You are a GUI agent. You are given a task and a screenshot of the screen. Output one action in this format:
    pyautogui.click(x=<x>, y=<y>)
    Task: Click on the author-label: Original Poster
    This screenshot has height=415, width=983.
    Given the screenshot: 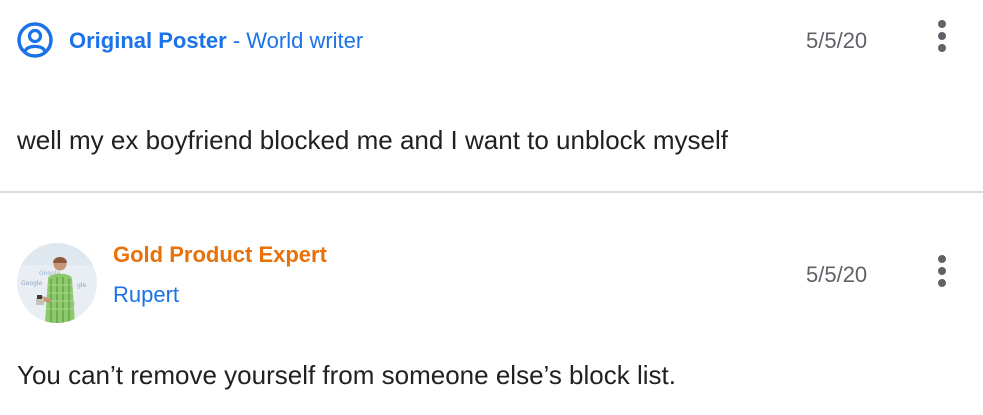 What is the action you would take?
    pyautogui.click(x=148, y=40)
    